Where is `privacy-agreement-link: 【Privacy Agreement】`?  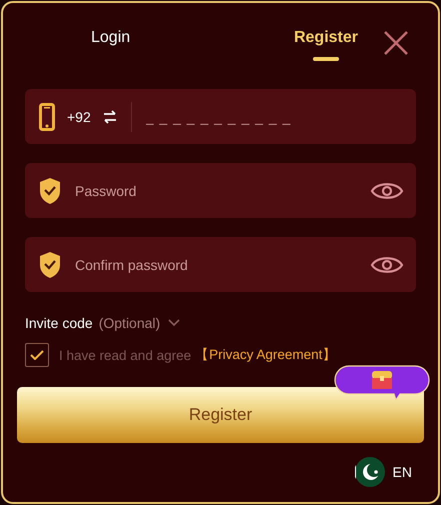
privacy-agreement-link: 【Privacy Agreement】 is located at coordinates (265, 355).